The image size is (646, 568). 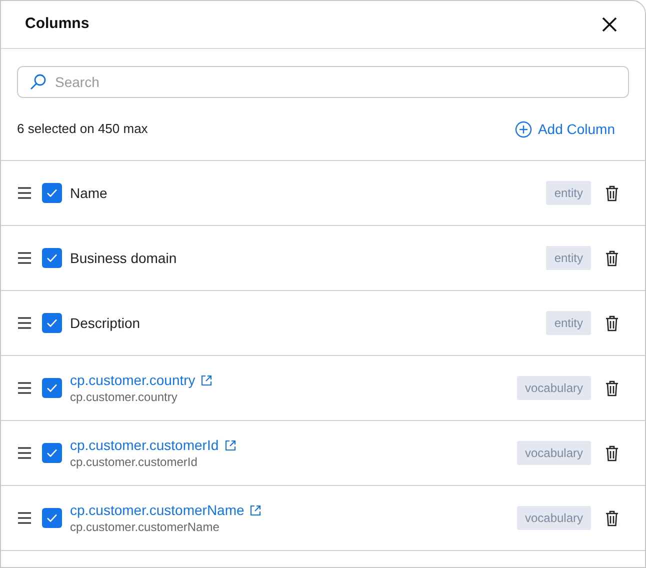 I want to click on column-link: cp.customer.country, so click(x=133, y=380).